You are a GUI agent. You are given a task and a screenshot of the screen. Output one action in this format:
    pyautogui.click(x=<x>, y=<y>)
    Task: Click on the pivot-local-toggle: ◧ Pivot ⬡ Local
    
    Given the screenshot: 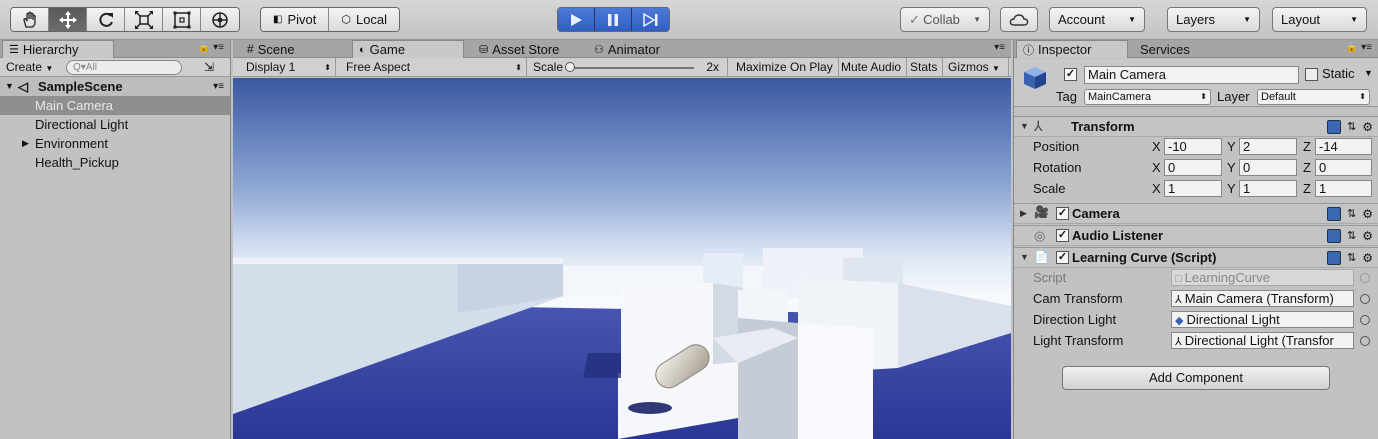 What is the action you would take?
    pyautogui.click(x=330, y=19)
    